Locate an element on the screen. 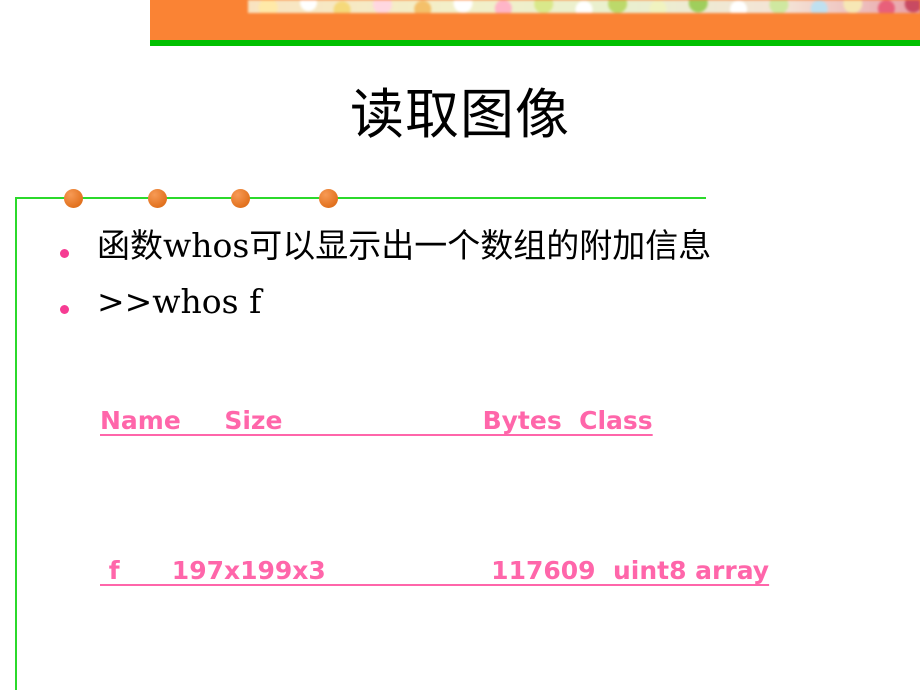 This screenshot has height=690, width=920. decor-vertical-rule is located at coordinates (16, 443).